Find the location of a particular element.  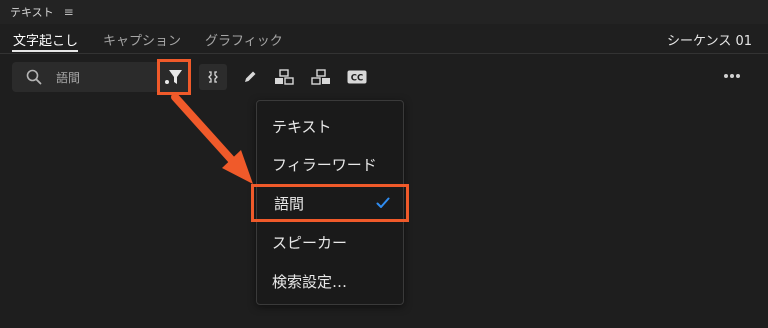

merge-button is located at coordinates (213, 77).